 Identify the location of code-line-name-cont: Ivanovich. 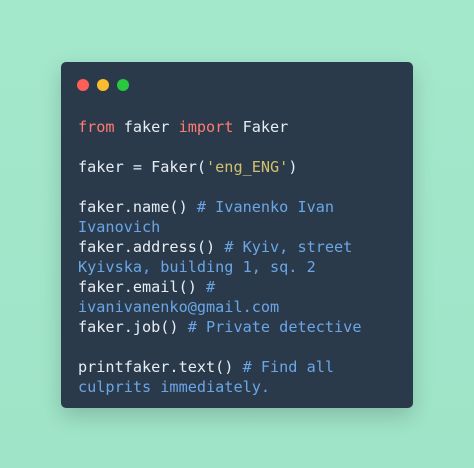
(239, 227).